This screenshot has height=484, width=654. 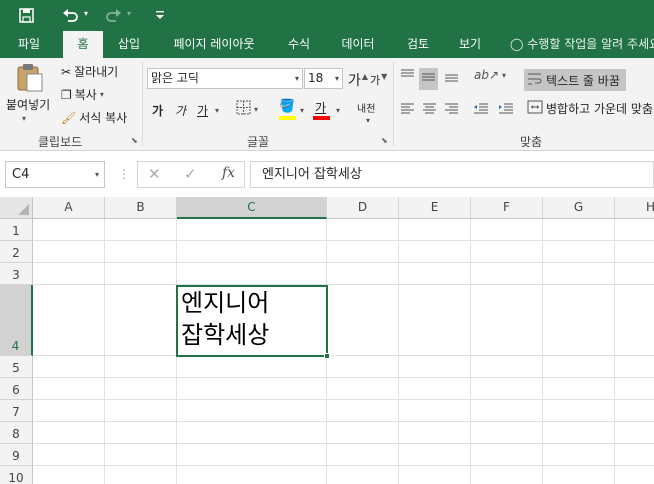 I want to click on row-header-10: 10, so click(x=16, y=475).